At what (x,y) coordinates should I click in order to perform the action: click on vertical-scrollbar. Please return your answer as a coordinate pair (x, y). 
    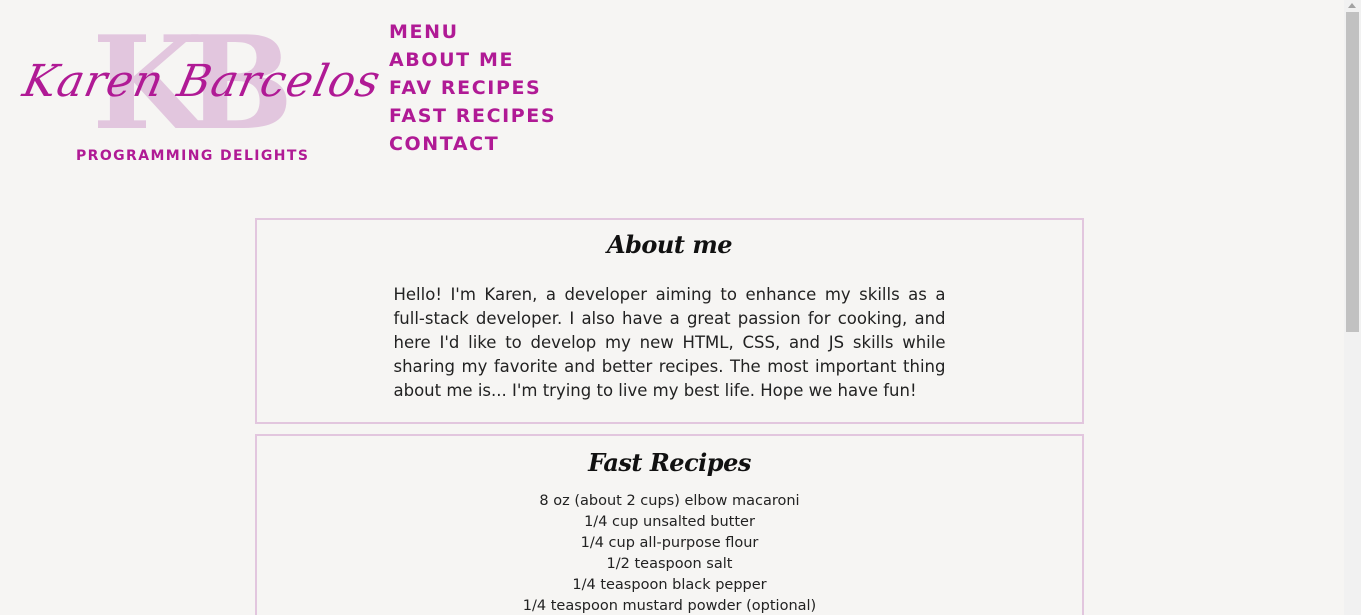
    Looking at the image, I should click on (1352, 307).